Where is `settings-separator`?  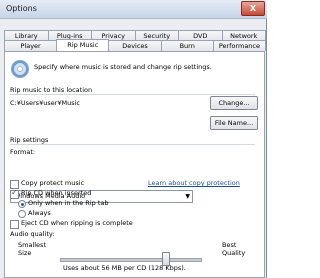
settings-separator is located at coordinates (132, 144).